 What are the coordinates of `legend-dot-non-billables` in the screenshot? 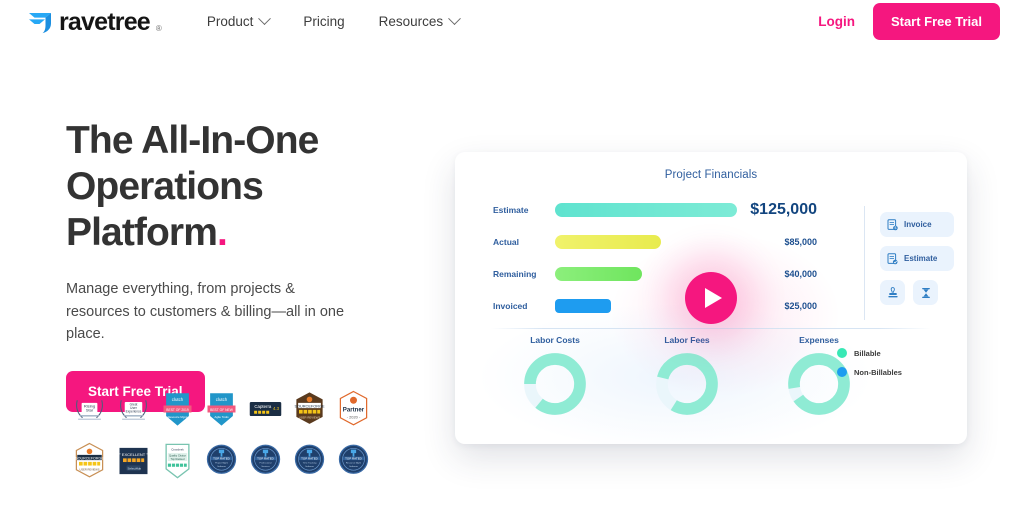 It's located at (842, 372).